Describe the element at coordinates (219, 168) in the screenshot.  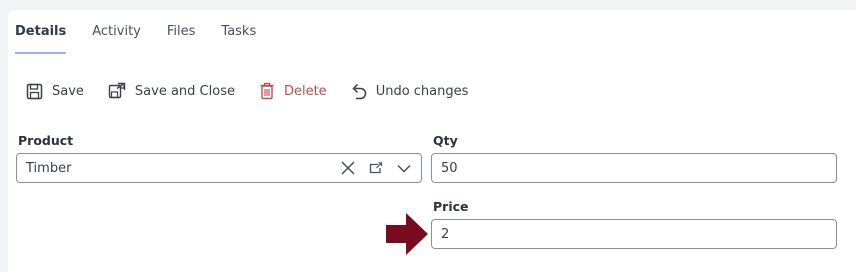
I see `product-field: Timber` at that location.